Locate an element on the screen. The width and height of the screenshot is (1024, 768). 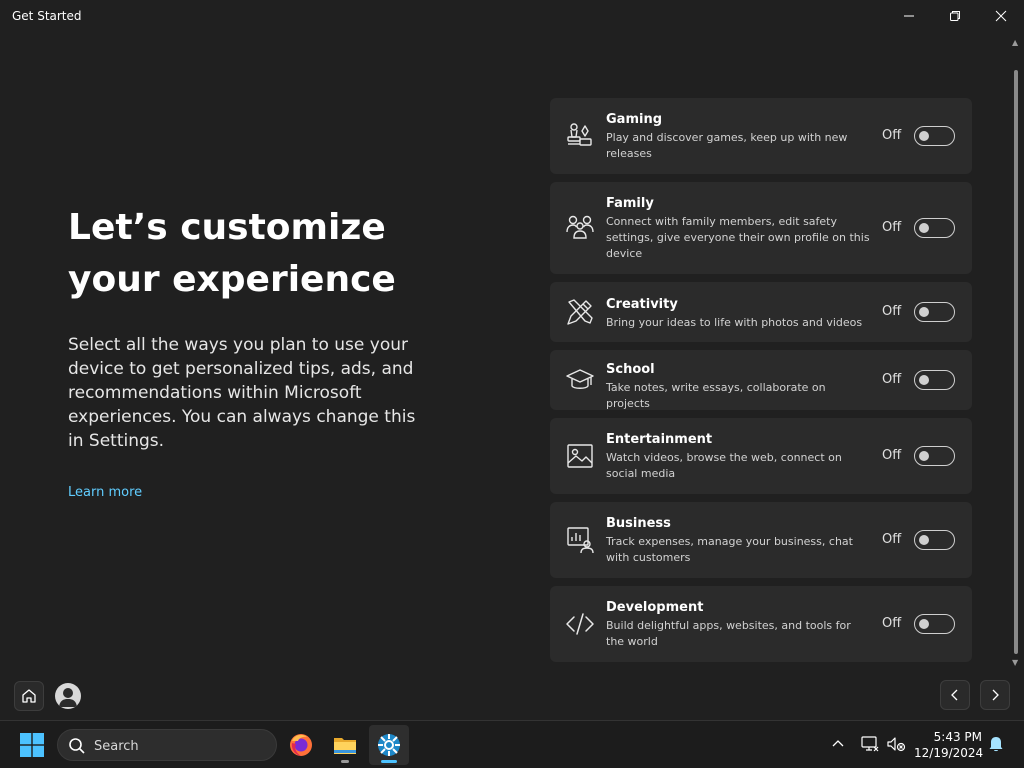
learn-more-link: Learn more is located at coordinates (105, 492).